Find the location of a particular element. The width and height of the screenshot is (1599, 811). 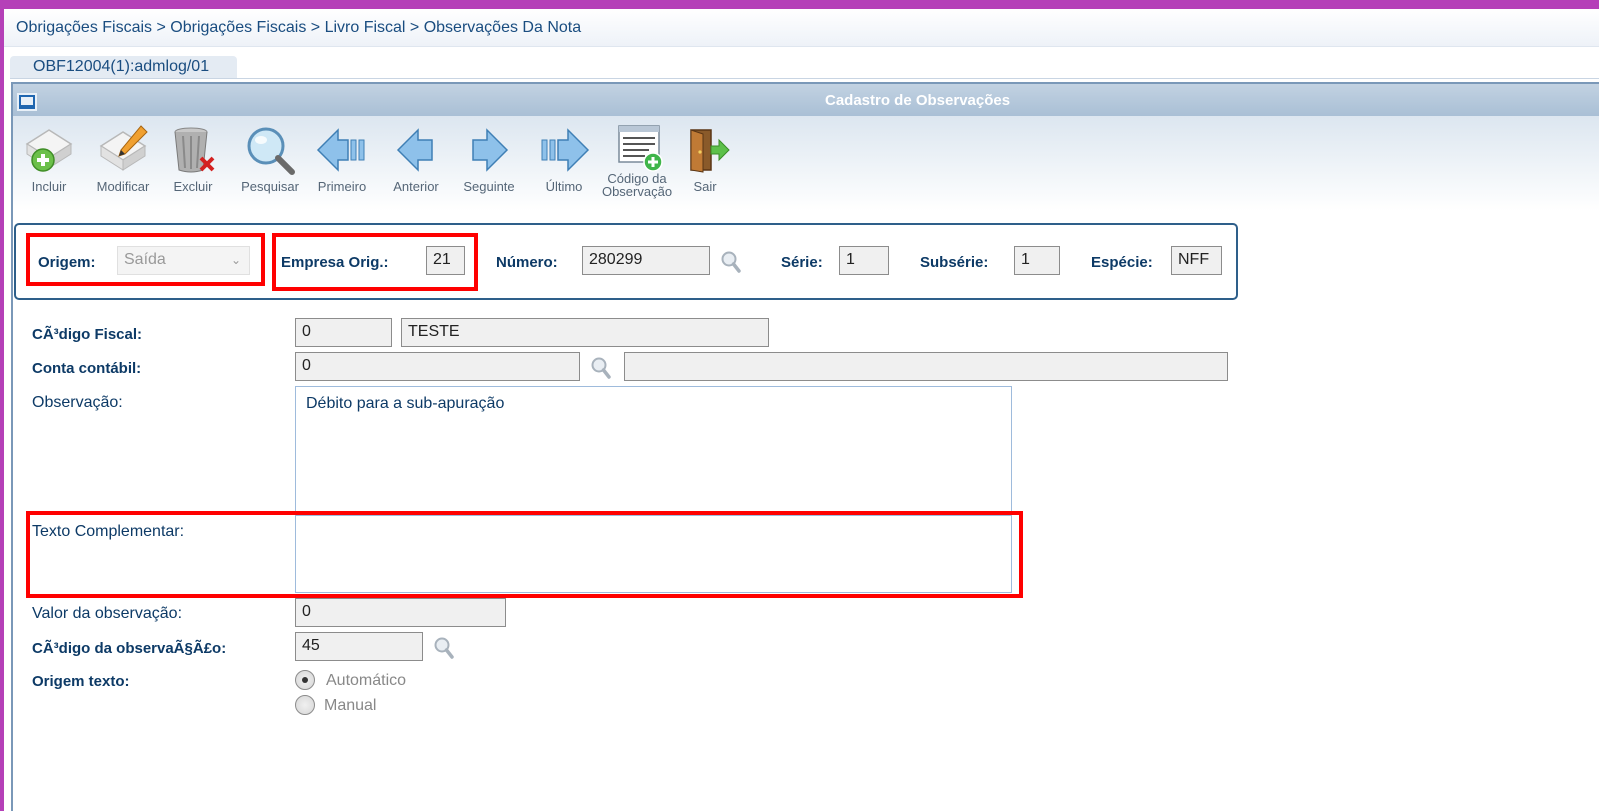

conta-contabil-lookup-icon is located at coordinates (601, 368).